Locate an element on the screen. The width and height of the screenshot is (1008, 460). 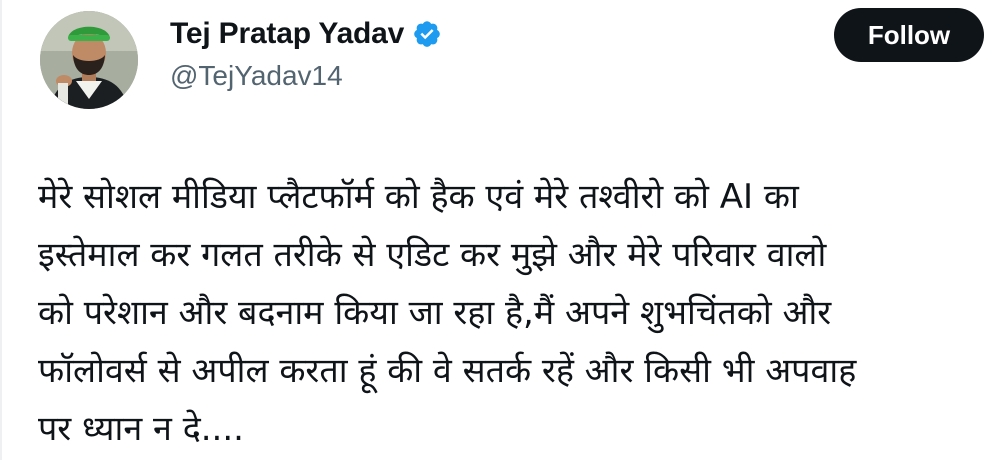
verified-badge-icon is located at coordinates (427, 34).